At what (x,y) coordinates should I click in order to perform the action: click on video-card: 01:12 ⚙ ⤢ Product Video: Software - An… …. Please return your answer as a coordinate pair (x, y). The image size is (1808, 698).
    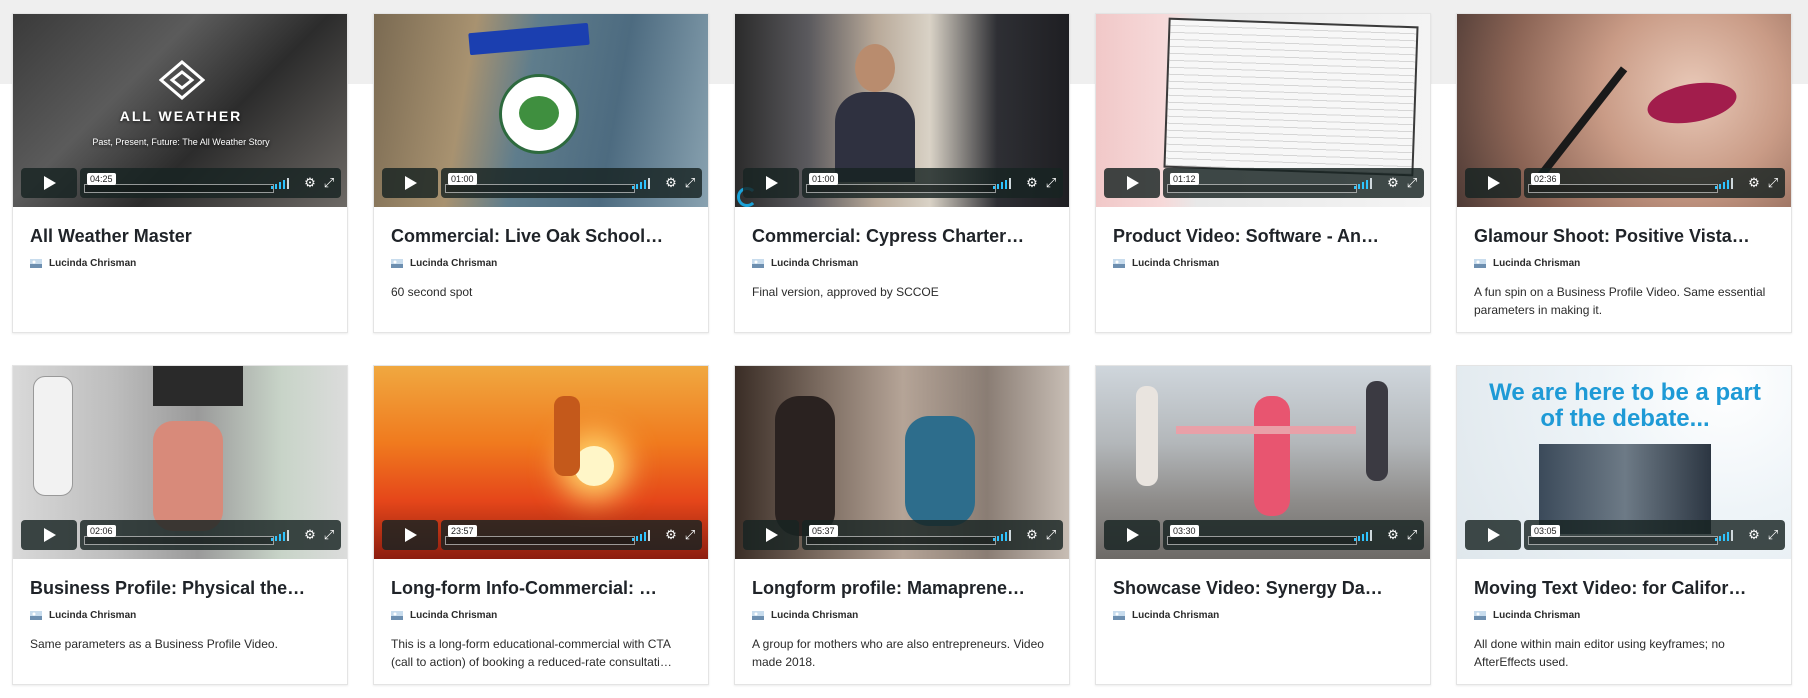
    Looking at the image, I should click on (1263, 173).